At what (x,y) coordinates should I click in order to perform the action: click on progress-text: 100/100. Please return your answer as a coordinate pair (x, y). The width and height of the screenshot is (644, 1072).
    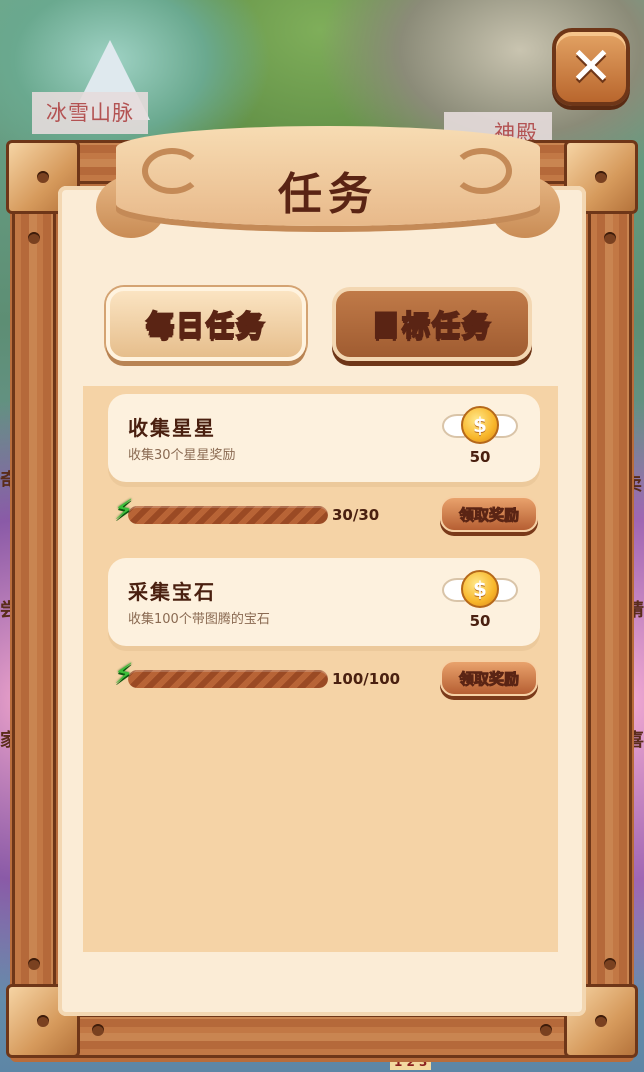
    Looking at the image, I should click on (366, 679).